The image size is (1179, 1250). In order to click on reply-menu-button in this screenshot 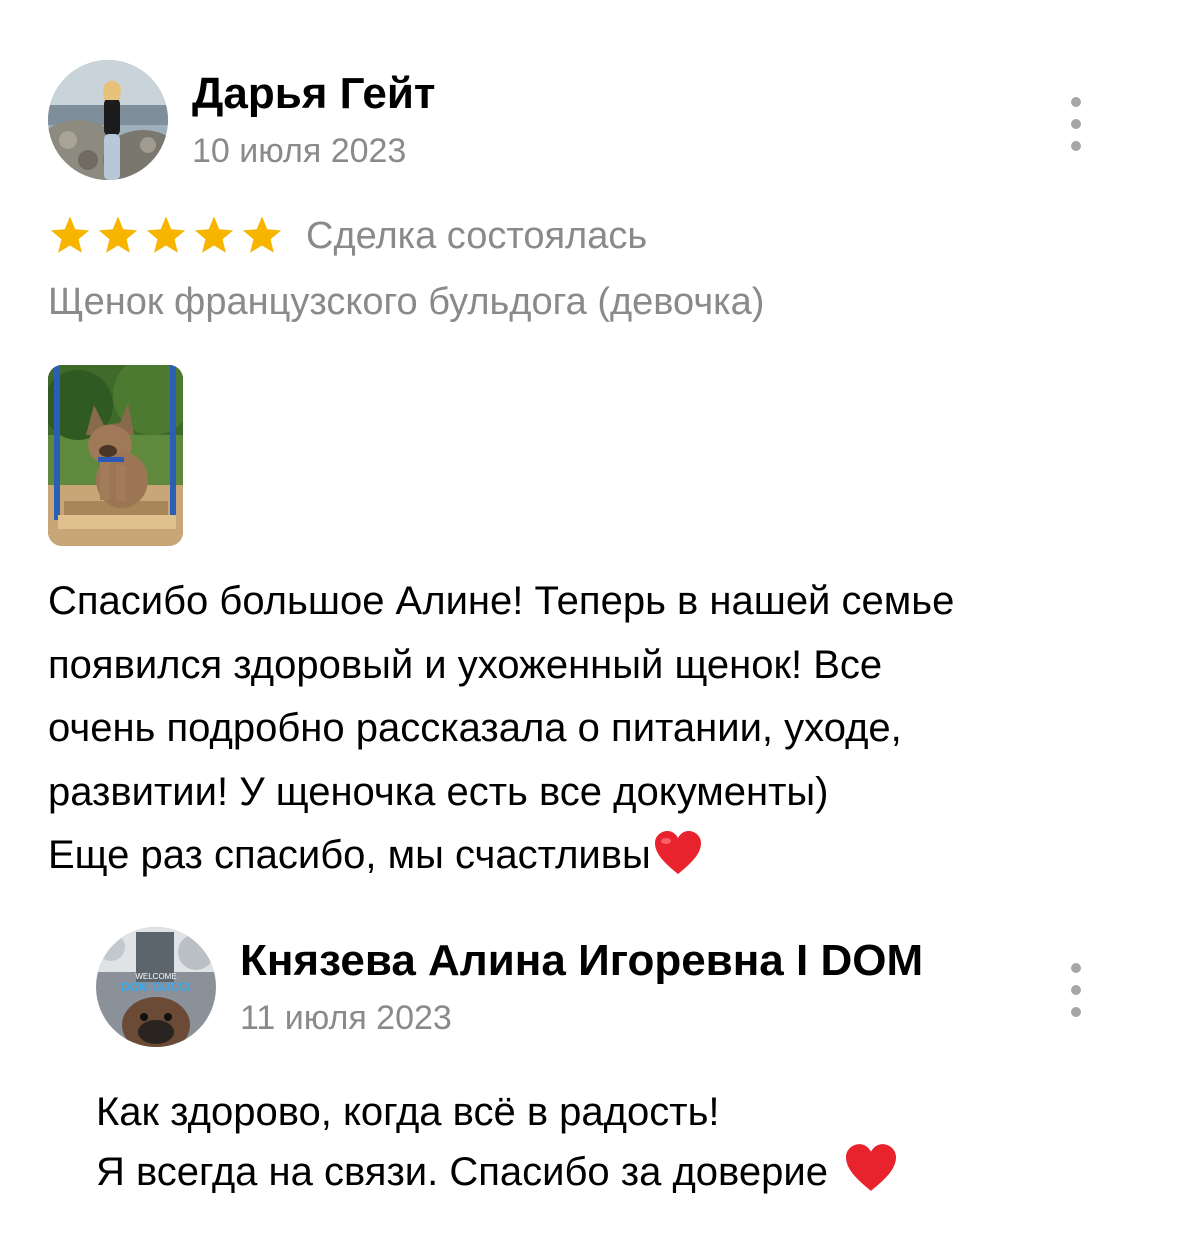, I will do `click(1076, 990)`.